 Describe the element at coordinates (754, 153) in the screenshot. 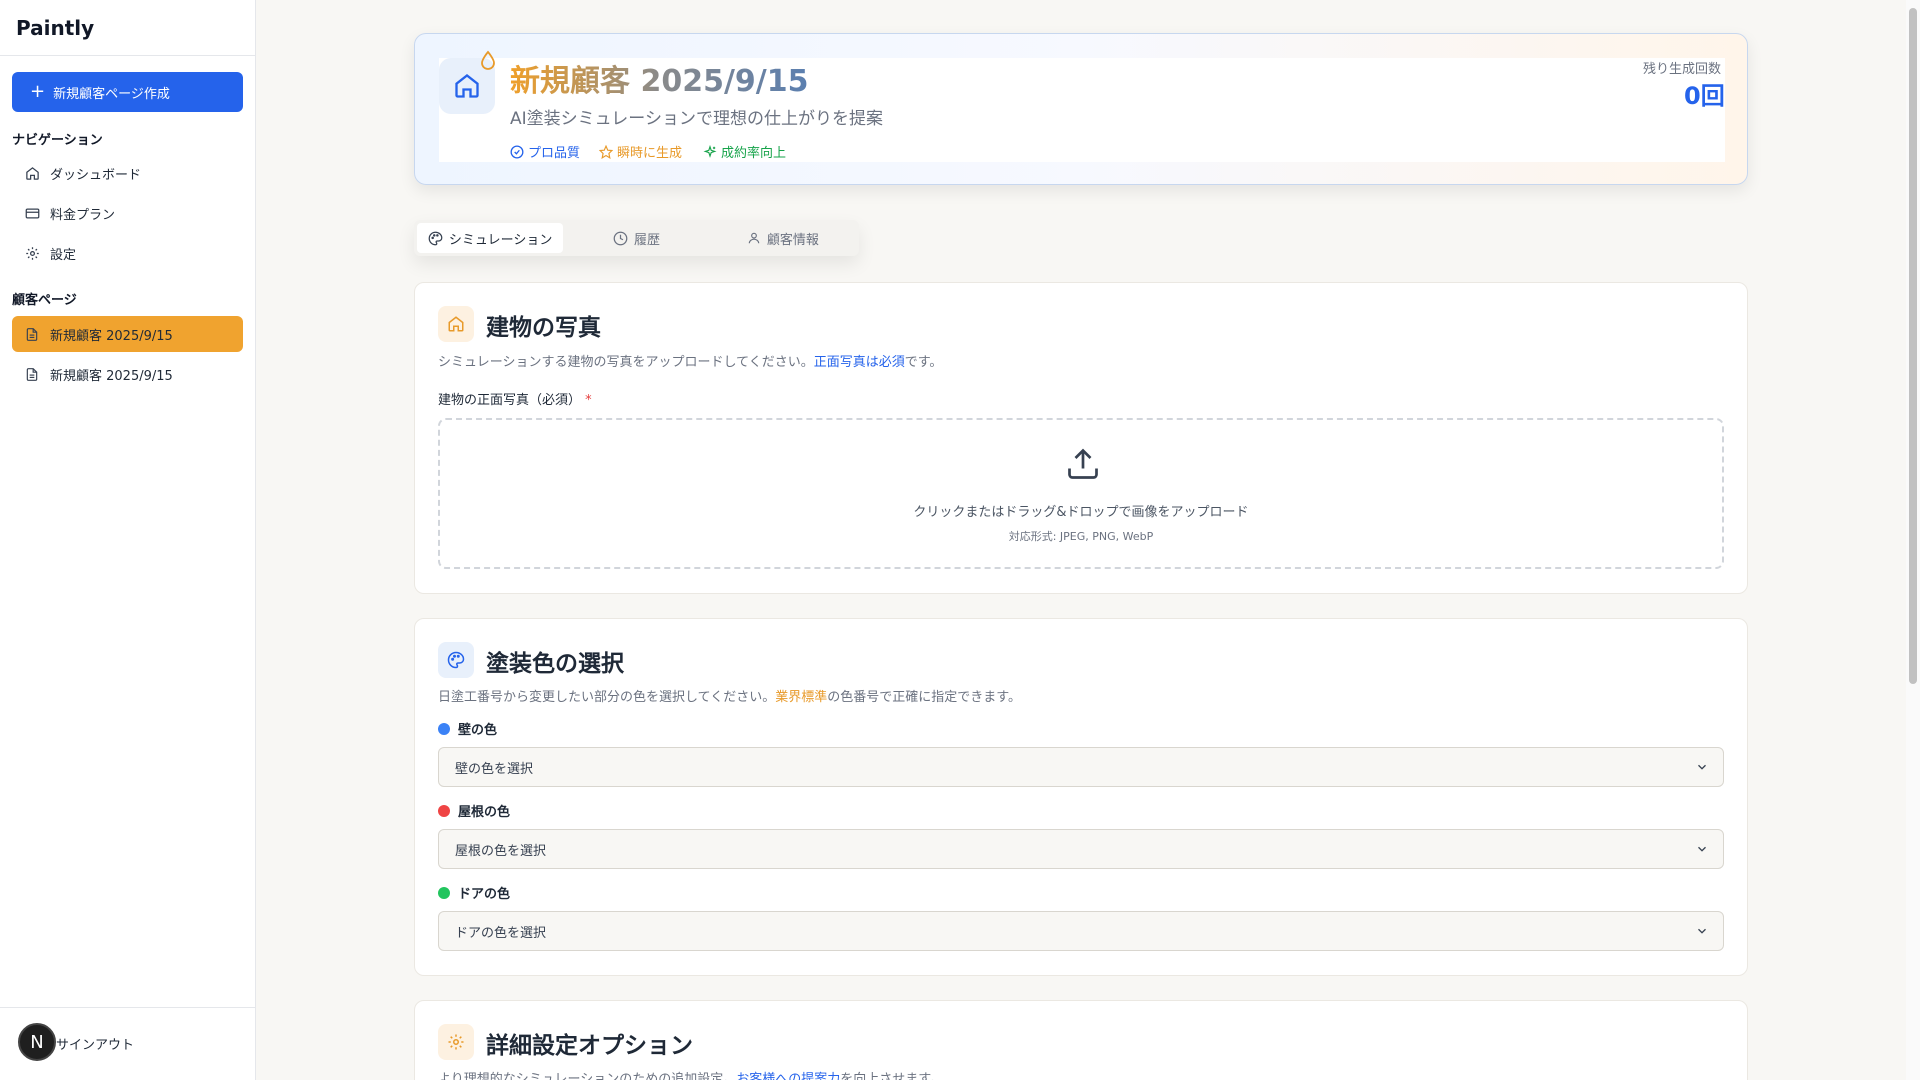

I see `badge-label: 成約率向上` at that location.